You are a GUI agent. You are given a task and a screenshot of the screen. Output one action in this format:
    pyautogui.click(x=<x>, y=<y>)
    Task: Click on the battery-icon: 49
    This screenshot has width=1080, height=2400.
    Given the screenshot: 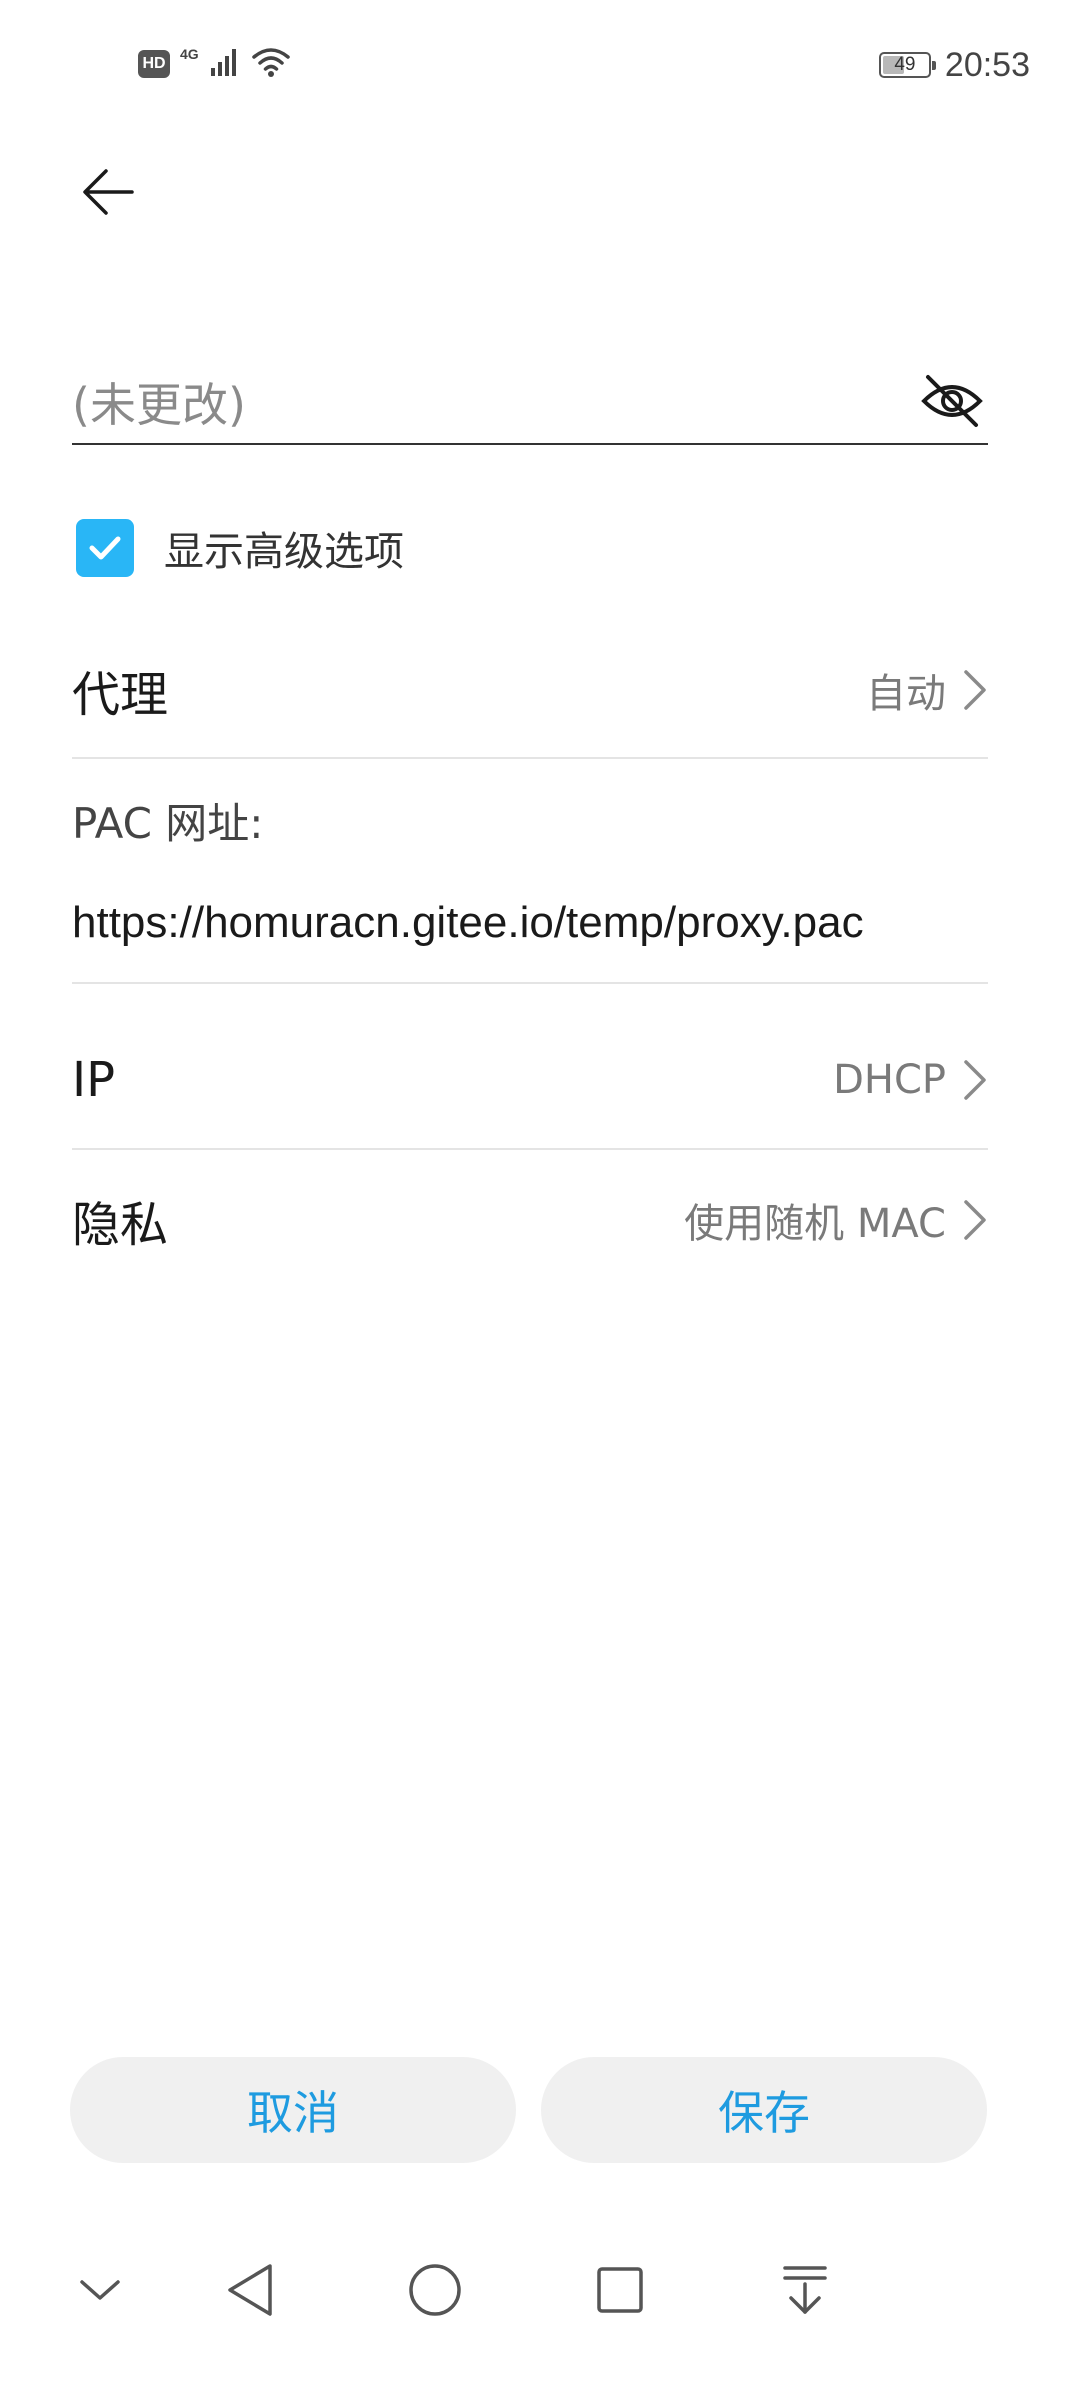 What is the action you would take?
    pyautogui.click(x=907, y=65)
    